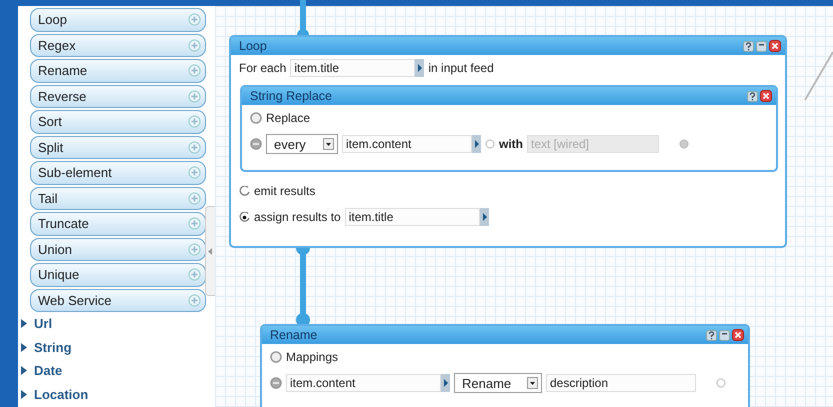 This screenshot has height=407, width=833. Describe the element at coordinates (118, 172) in the screenshot. I see `module-button: Sub-element` at that location.